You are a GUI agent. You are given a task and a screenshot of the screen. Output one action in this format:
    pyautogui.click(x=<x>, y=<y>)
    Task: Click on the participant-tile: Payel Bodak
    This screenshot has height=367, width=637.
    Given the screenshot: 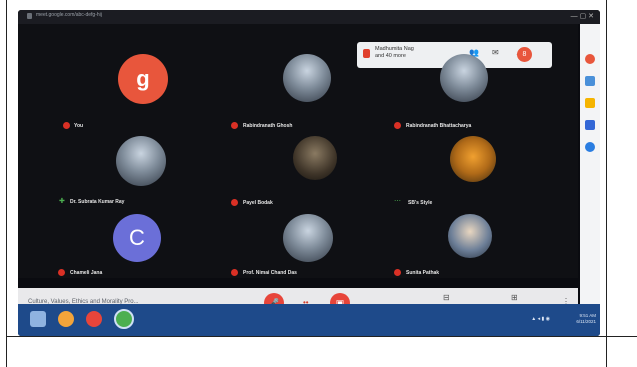 What is the action you would take?
    pyautogui.click(x=298, y=171)
    